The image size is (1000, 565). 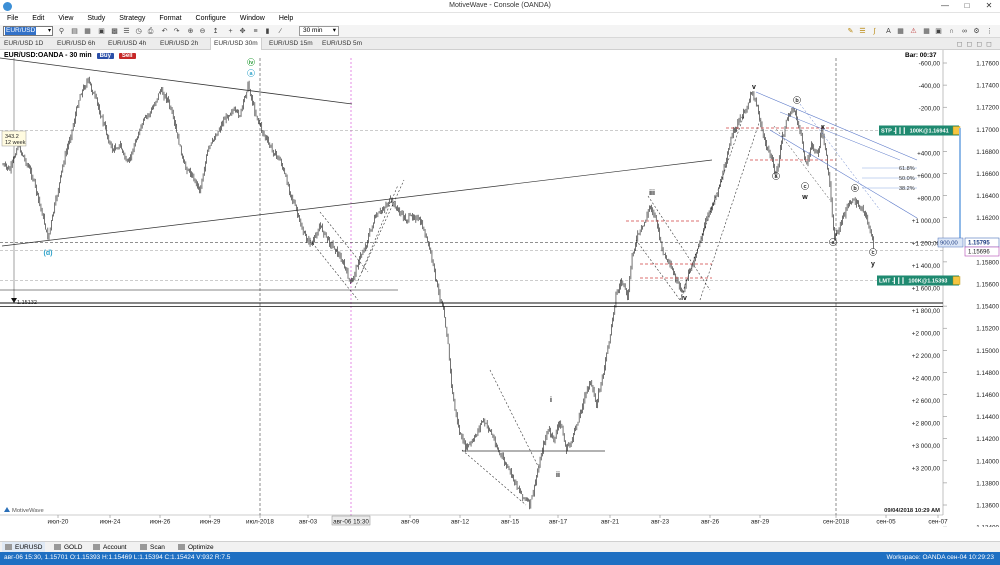 I want to click on price-tick-label: 1.14600, so click(x=987, y=395).